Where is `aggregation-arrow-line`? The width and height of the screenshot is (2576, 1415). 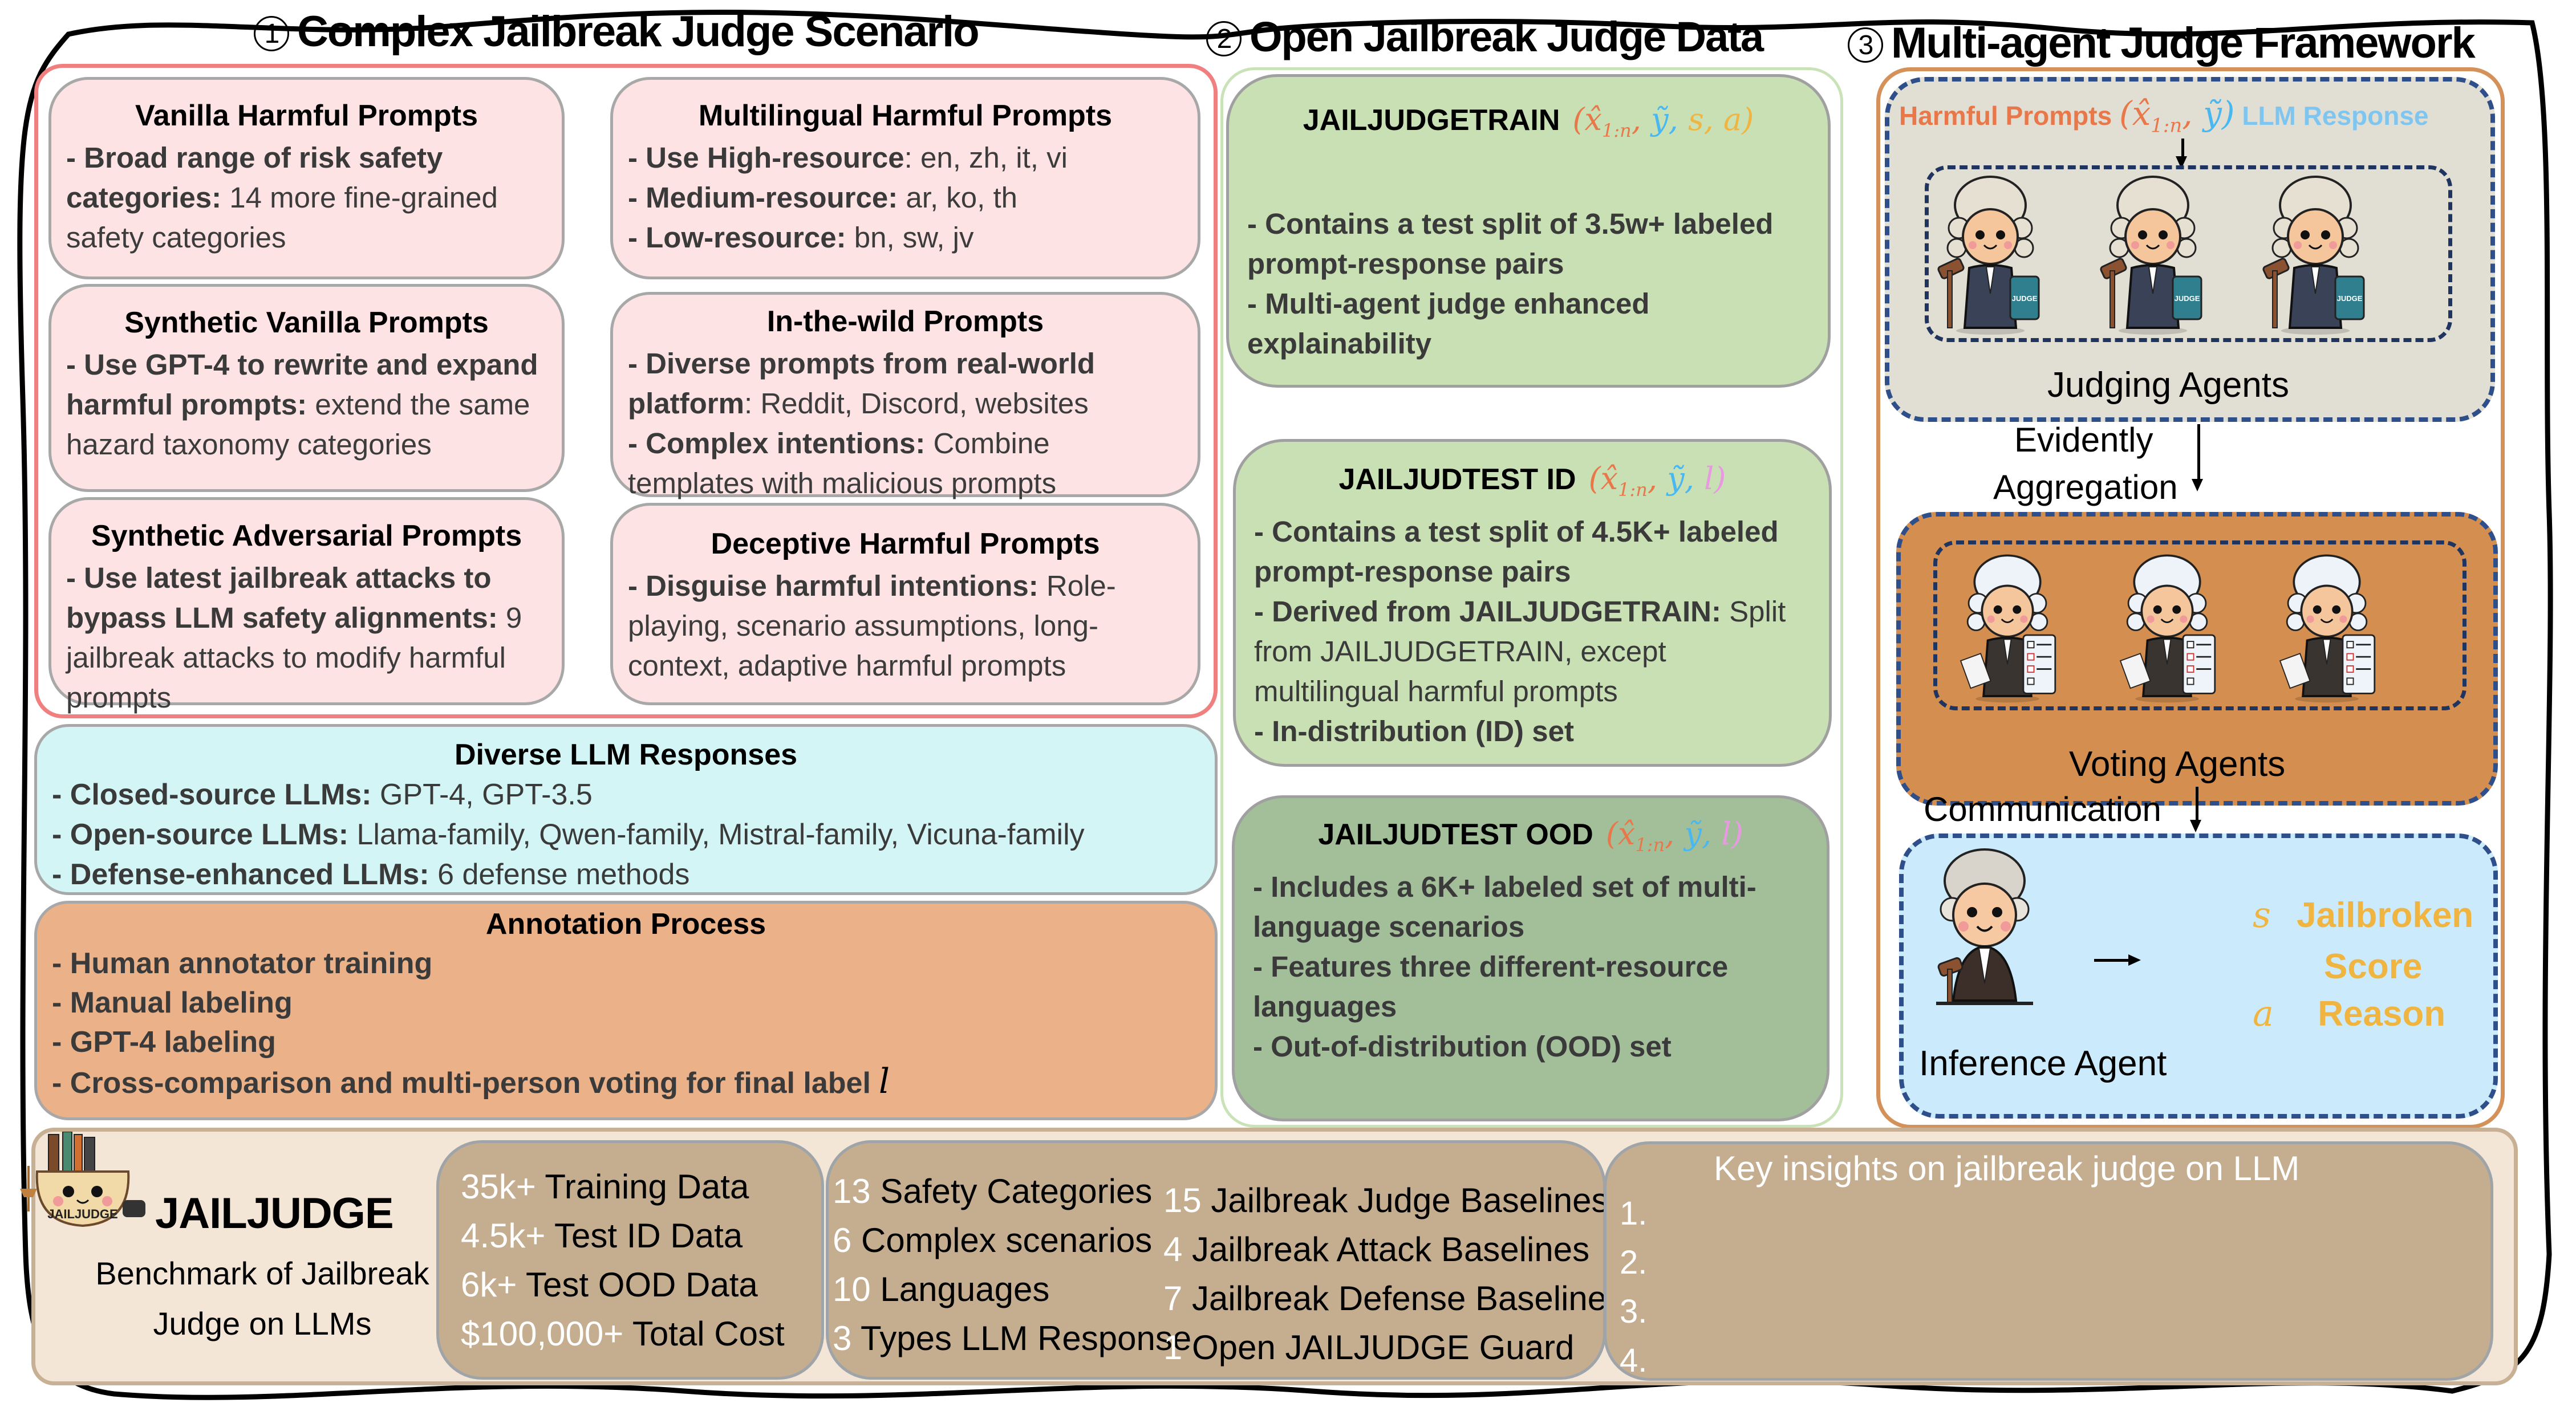 aggregation-arrow-line is located at coordinates (2198, 452).